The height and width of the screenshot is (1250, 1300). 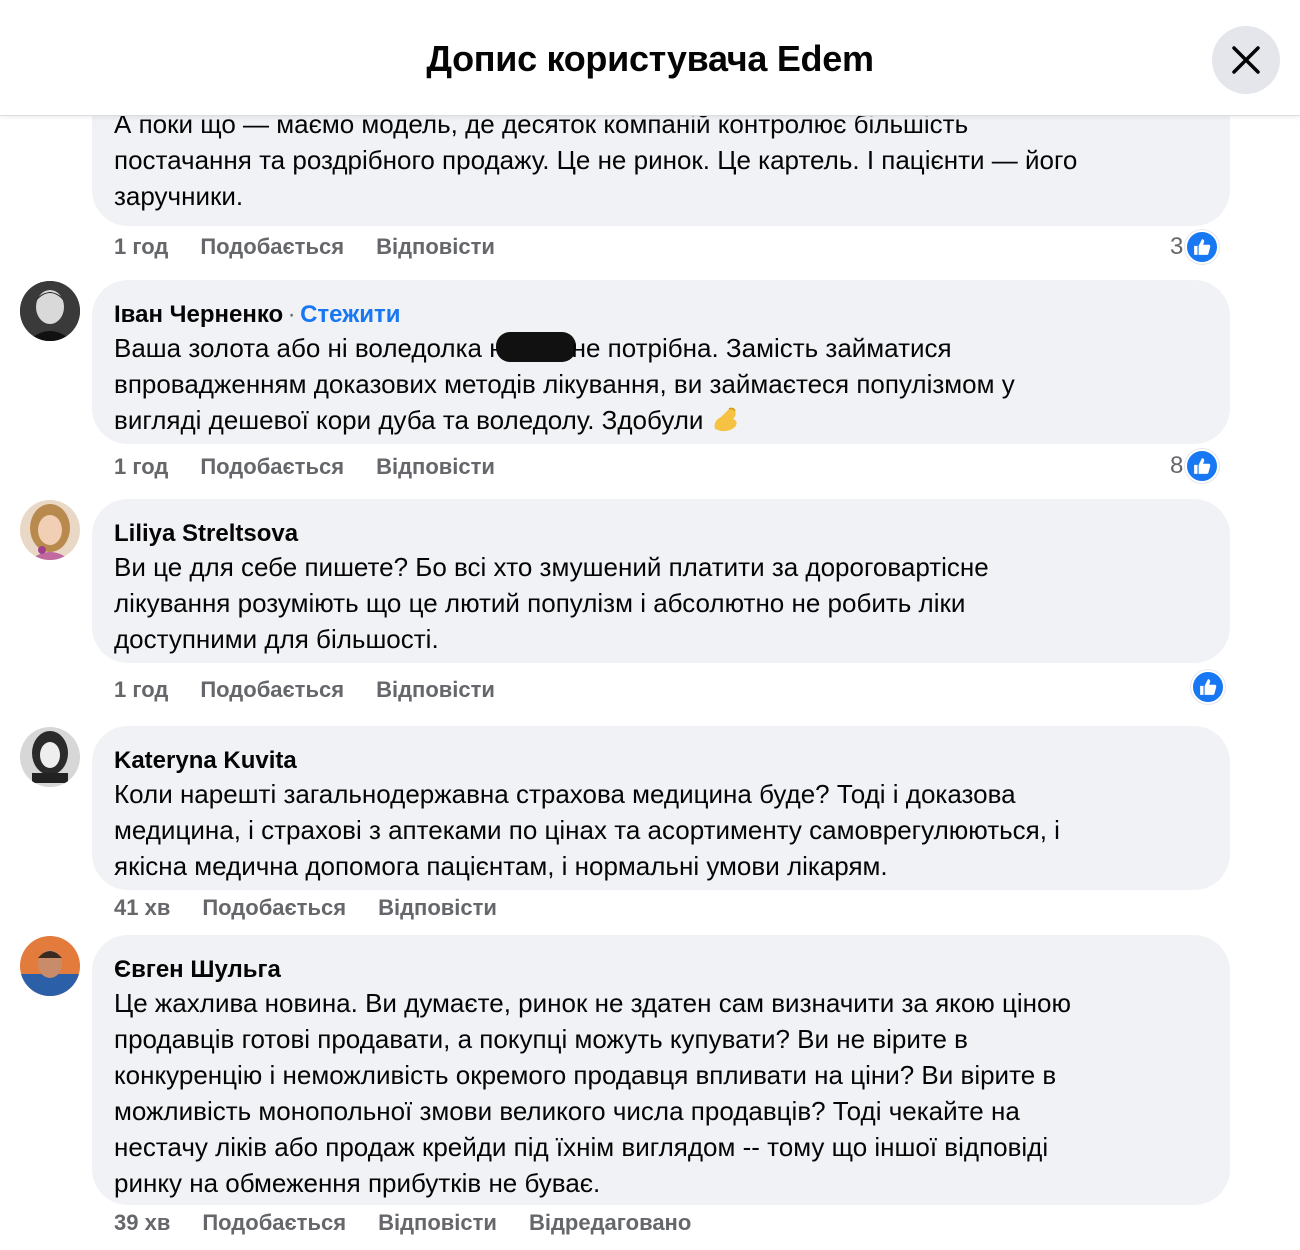 What do you see at coordinates (661, 315) in the screenshot?
I see `comment-header: Іван Черненко · Стежити` at bounding box center [661, 315].